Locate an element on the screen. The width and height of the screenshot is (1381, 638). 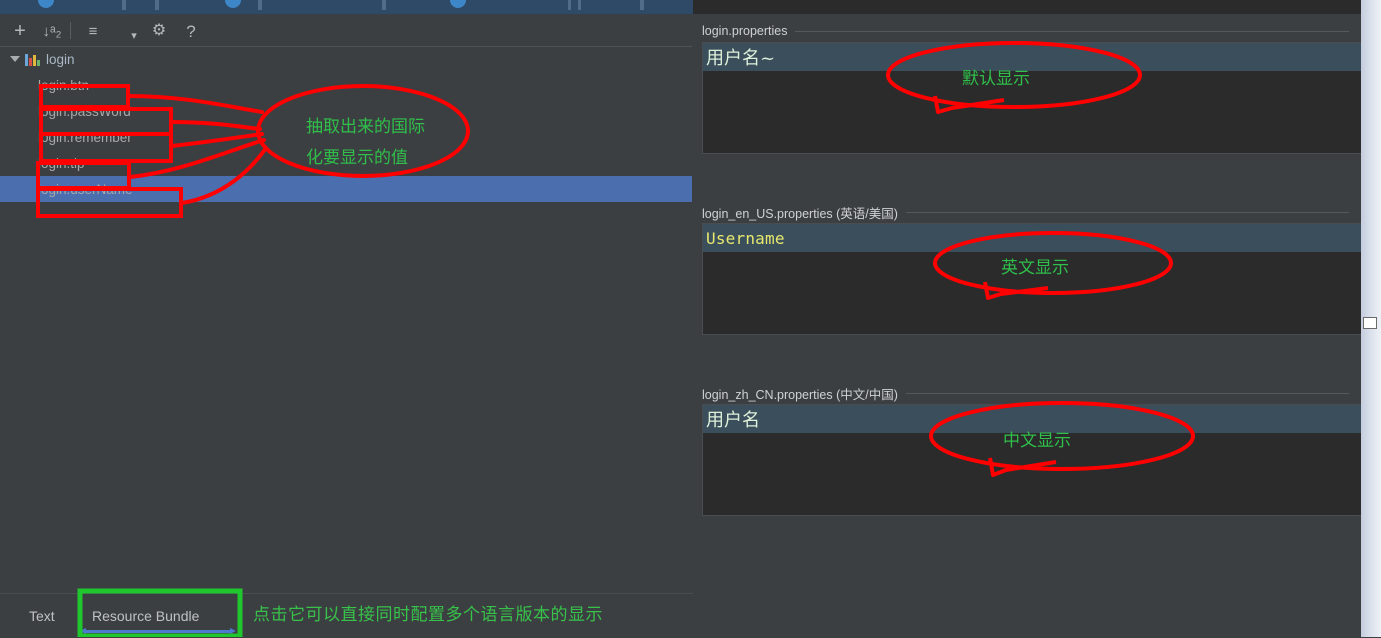
annotation-text-chinese-display: 中文显示 is located at coordinates (1037, 441).